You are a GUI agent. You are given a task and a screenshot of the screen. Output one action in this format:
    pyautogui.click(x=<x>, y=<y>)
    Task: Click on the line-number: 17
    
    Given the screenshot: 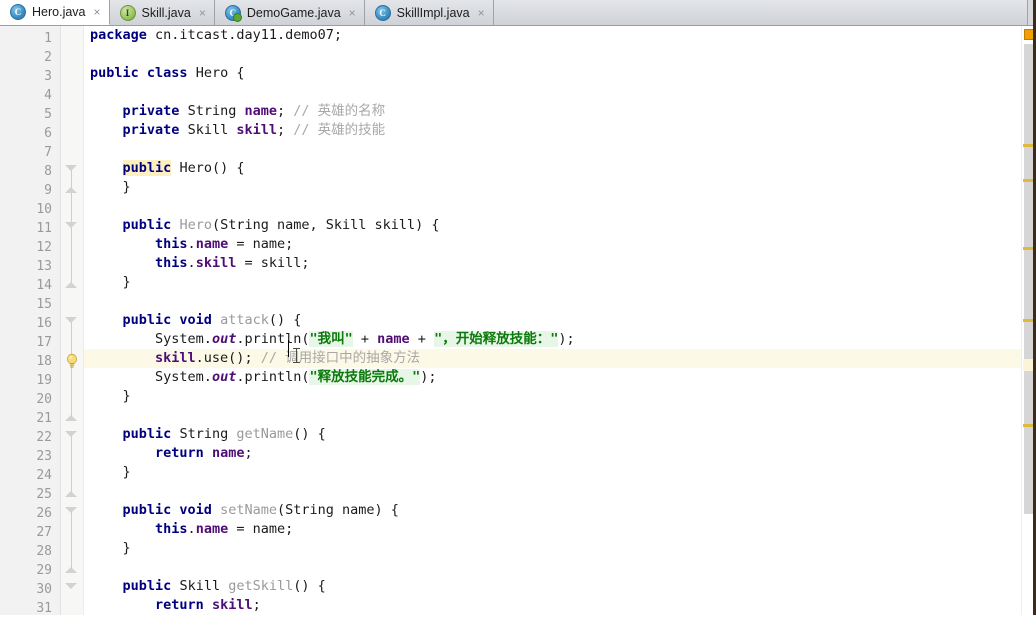 What is the action you would take?
    pyautogui.click(x=44, y=342)
    